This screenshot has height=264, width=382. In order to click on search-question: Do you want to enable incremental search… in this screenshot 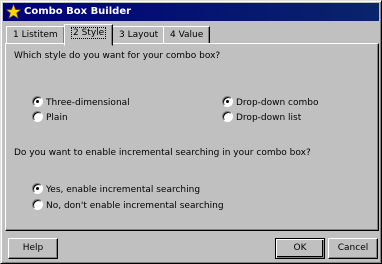, I will do `click(162, 153)`.